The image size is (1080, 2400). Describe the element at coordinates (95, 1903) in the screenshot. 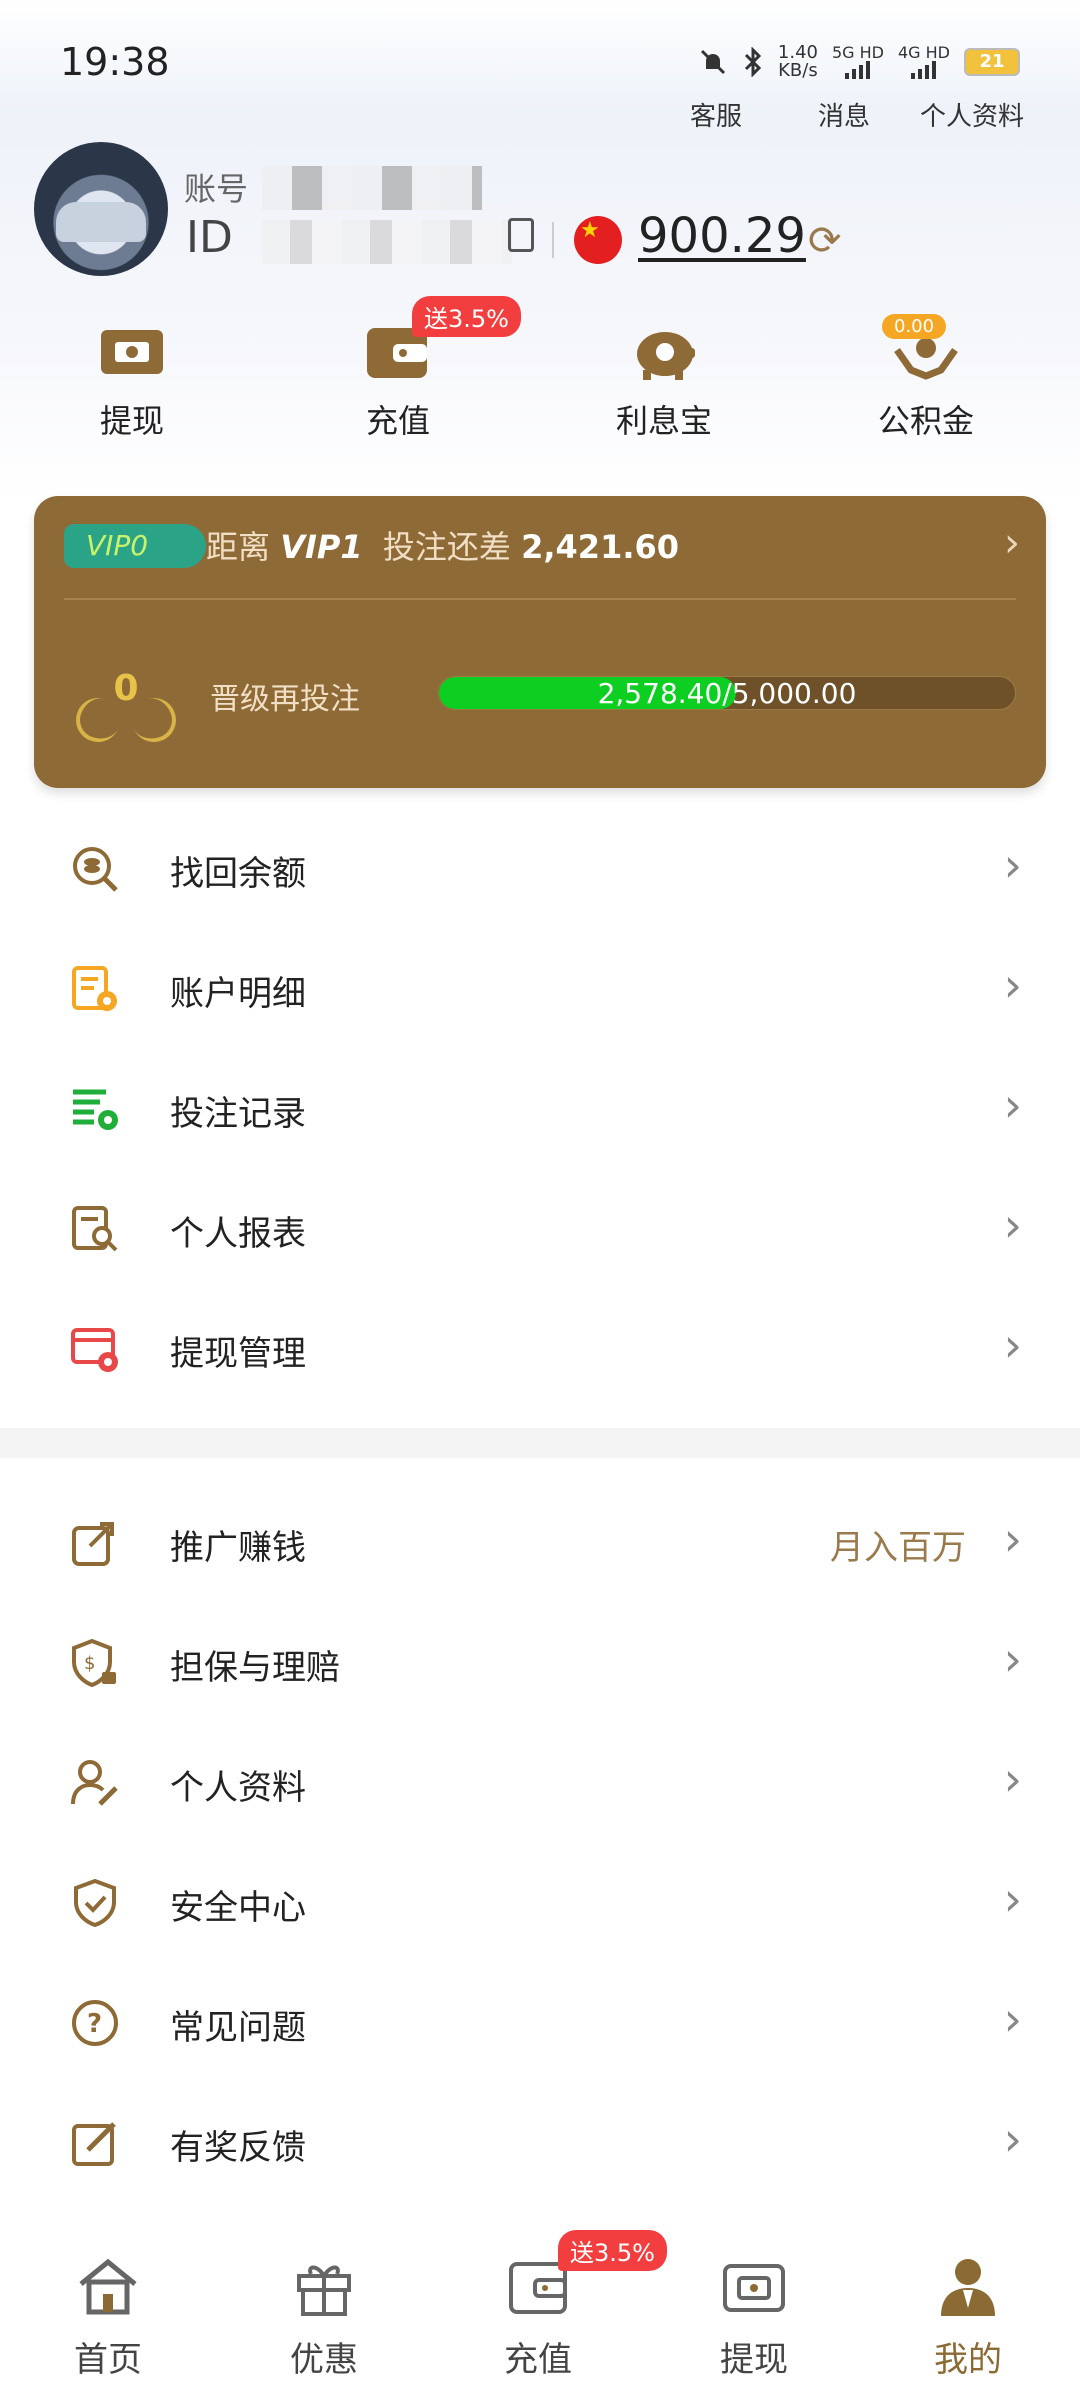

I see `shield-check-icon` at that location.